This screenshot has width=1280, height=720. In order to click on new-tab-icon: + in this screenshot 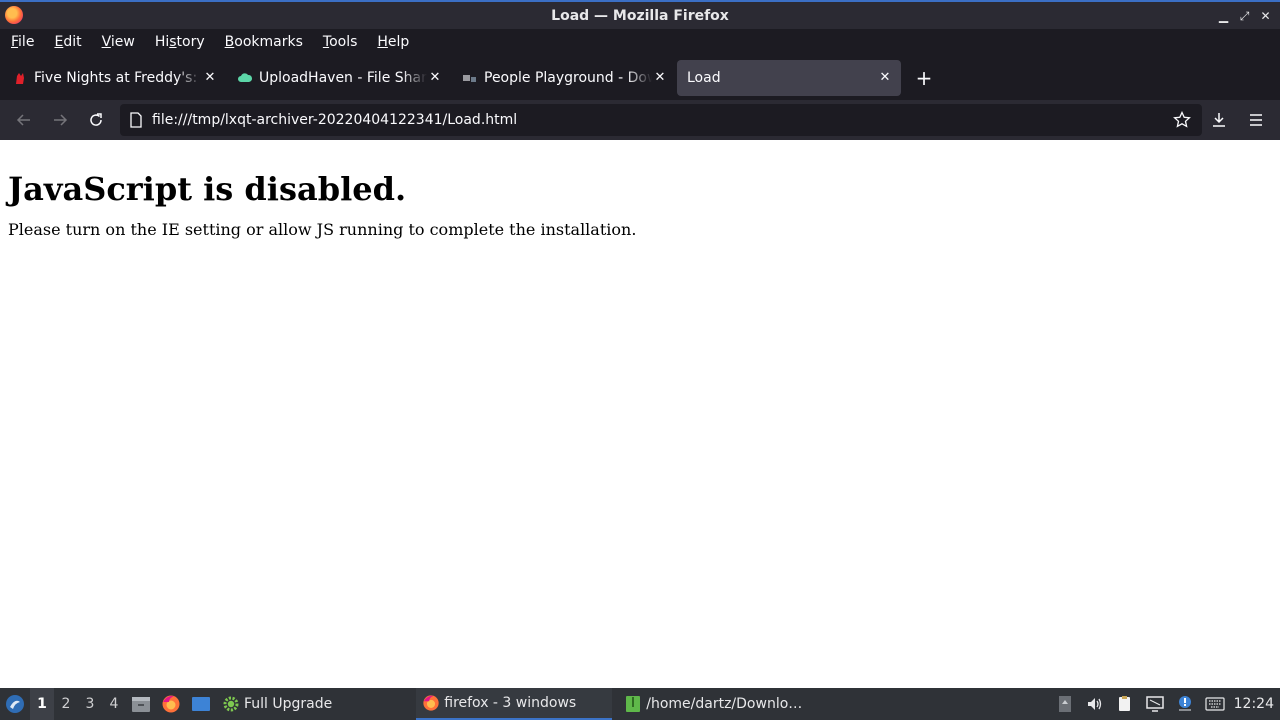, I will do `click(924, 78)`.